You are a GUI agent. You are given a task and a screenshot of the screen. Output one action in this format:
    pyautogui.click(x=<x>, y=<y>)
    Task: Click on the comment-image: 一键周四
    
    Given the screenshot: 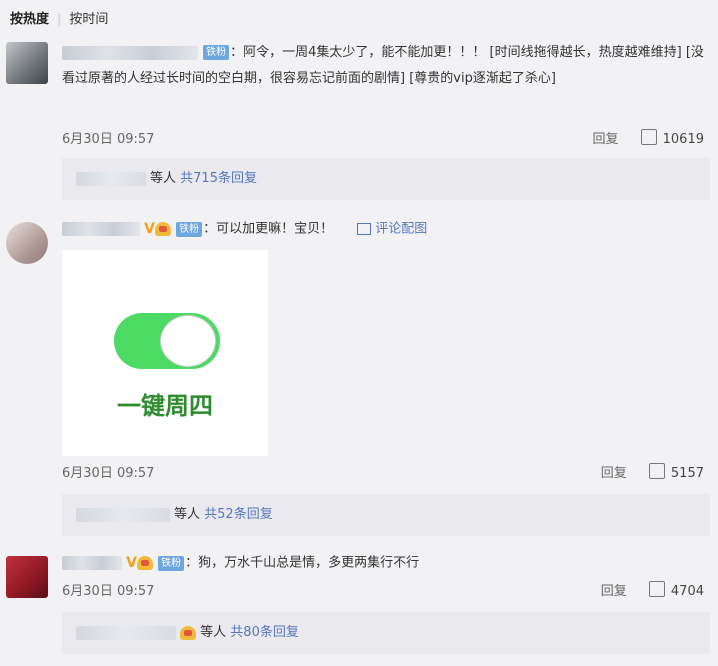 What is the action you would take?
    pyautogui.click(x=165, y=353)
    